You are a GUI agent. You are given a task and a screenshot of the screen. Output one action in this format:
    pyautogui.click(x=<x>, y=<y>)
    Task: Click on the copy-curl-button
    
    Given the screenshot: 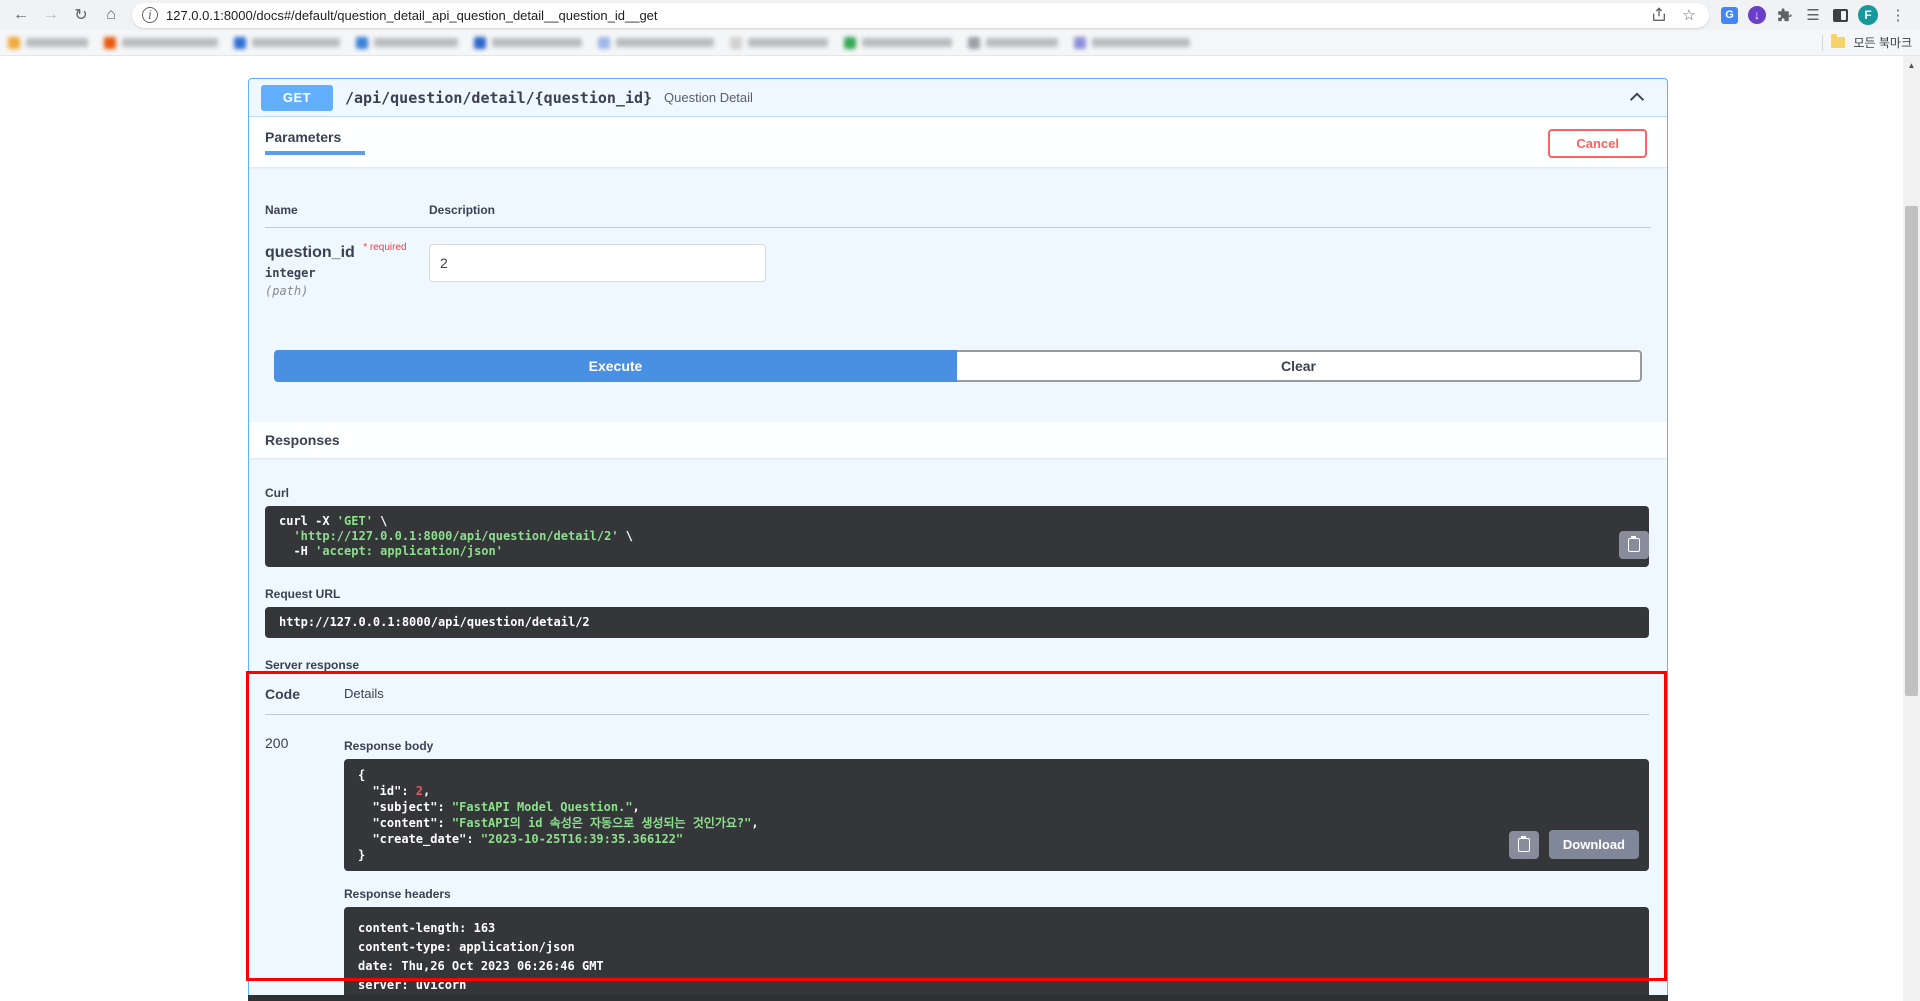 What is the action you would take?
    pyautogui.click(x=1634, y=545)
    